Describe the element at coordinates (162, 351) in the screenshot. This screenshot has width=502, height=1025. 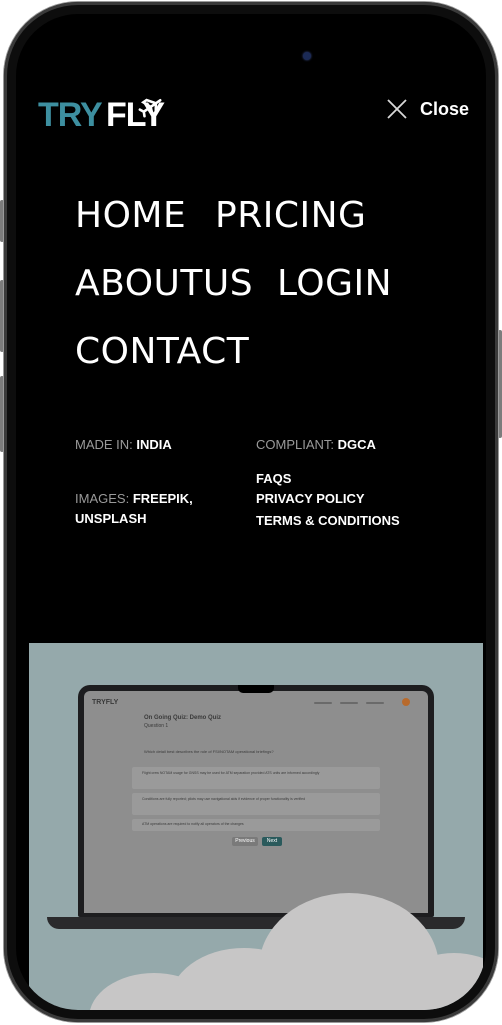
I see `nav-link-contact: CONTACT` at that location.